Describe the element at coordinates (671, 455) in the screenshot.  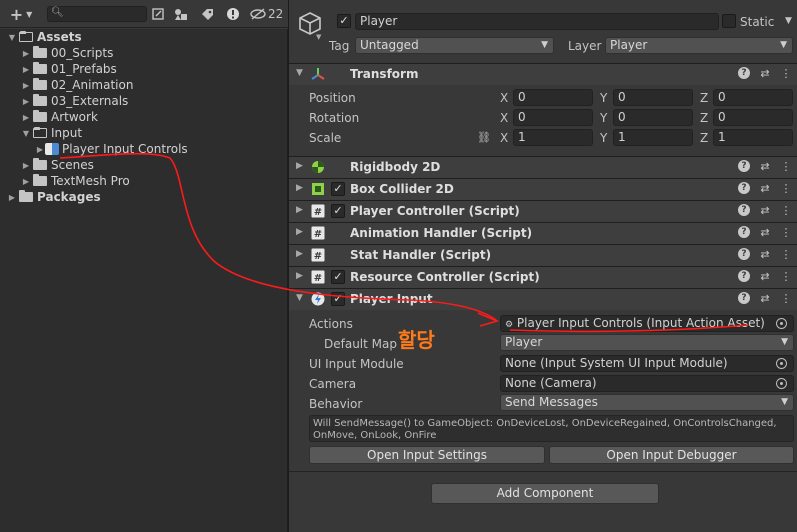
I see `open-input-debugger-button: Open Input Debugger` at that location.